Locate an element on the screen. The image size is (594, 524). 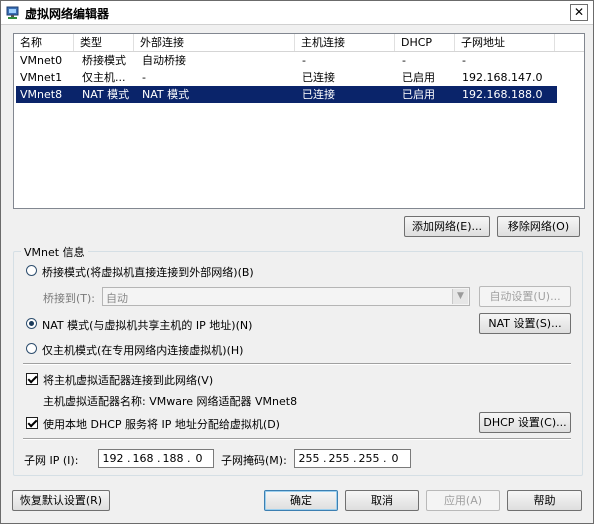
subnet-mask-input: 255 . 255 . 255 . 0 is located at coordinates (352, 458).